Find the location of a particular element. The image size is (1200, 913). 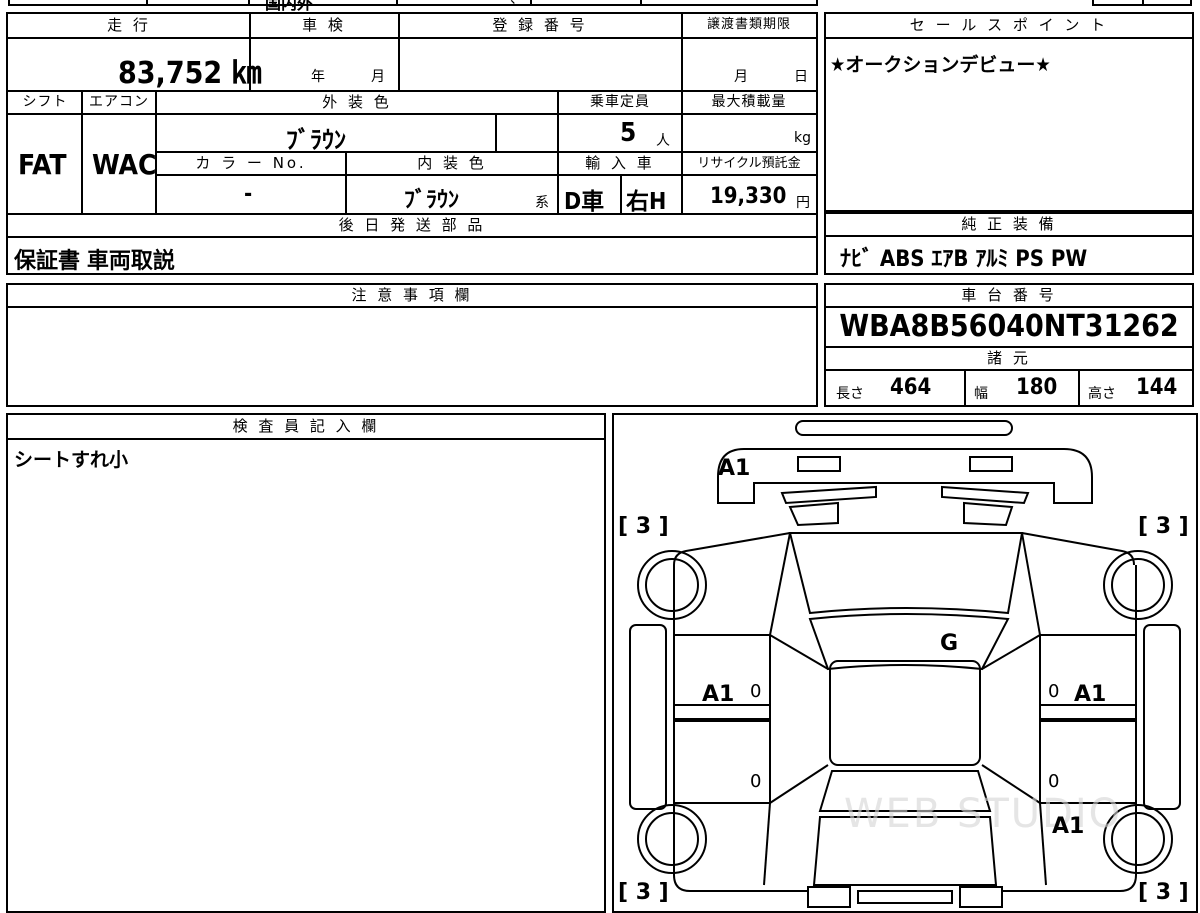

chassis-header: 車 台 番 号 is located at coordinates (1009, 296).